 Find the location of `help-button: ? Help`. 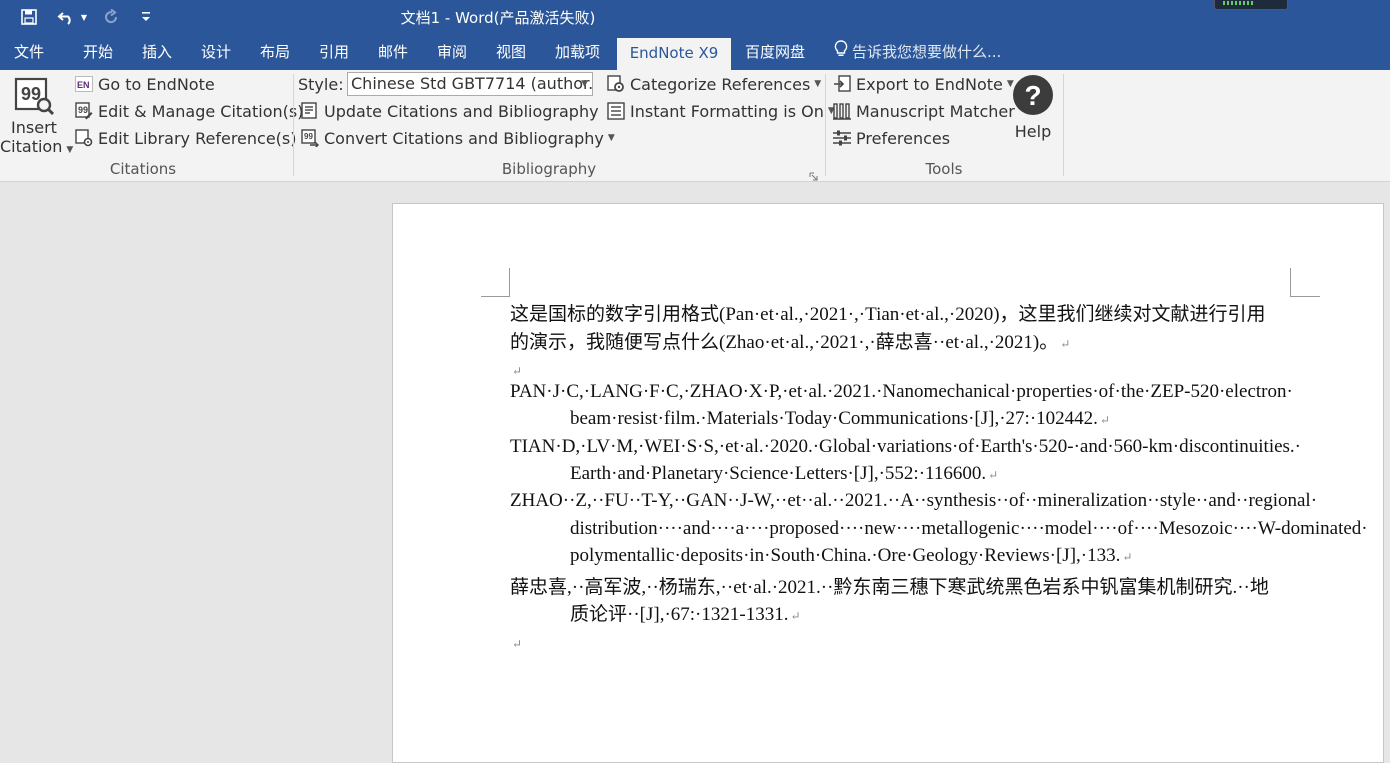

help-button: ? Help is located at coordinates (1033, 107).